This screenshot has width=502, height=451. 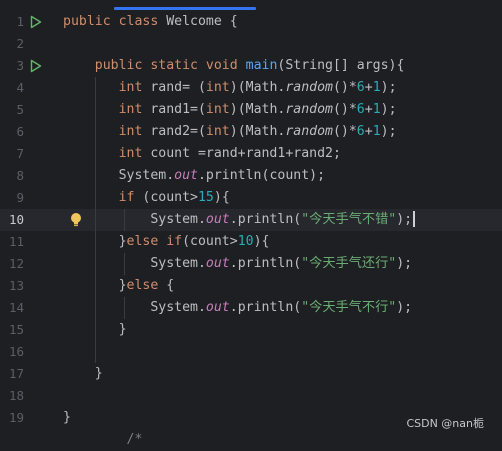 What do you see at coordinates (349, 307) in the screenshot?
I see `code-token: "今天手气不行"` at bounding box center [349, 307].